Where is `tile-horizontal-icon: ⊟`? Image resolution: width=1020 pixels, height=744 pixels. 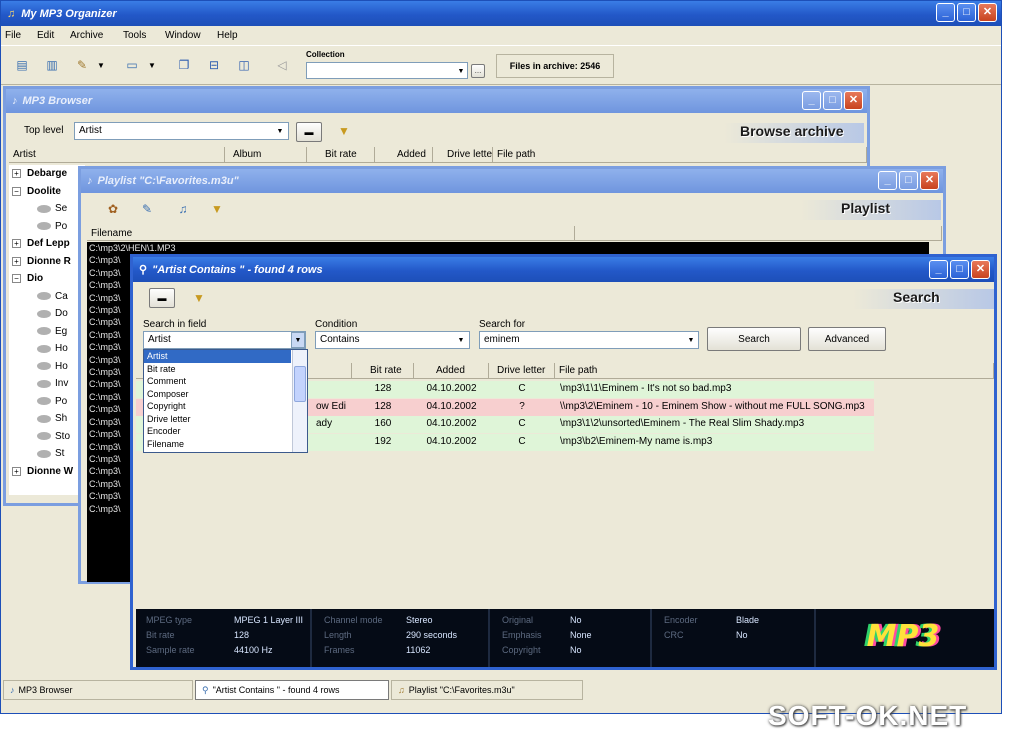 tile-horizontal-icon: ⊟ is located at coordinates (214, 65).